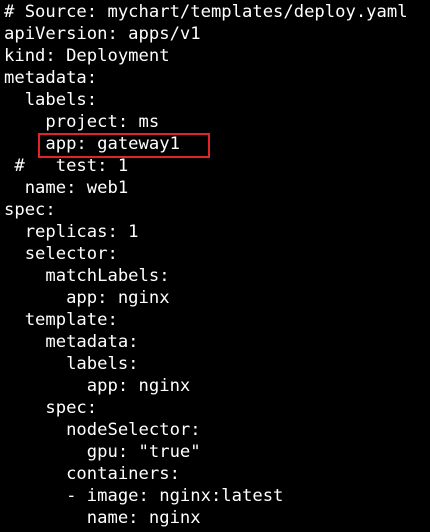  What do you see at coordinates (51, 78) in the screenshot?
I see `metadata-line: metadata:` at bounding box center [51, 78].